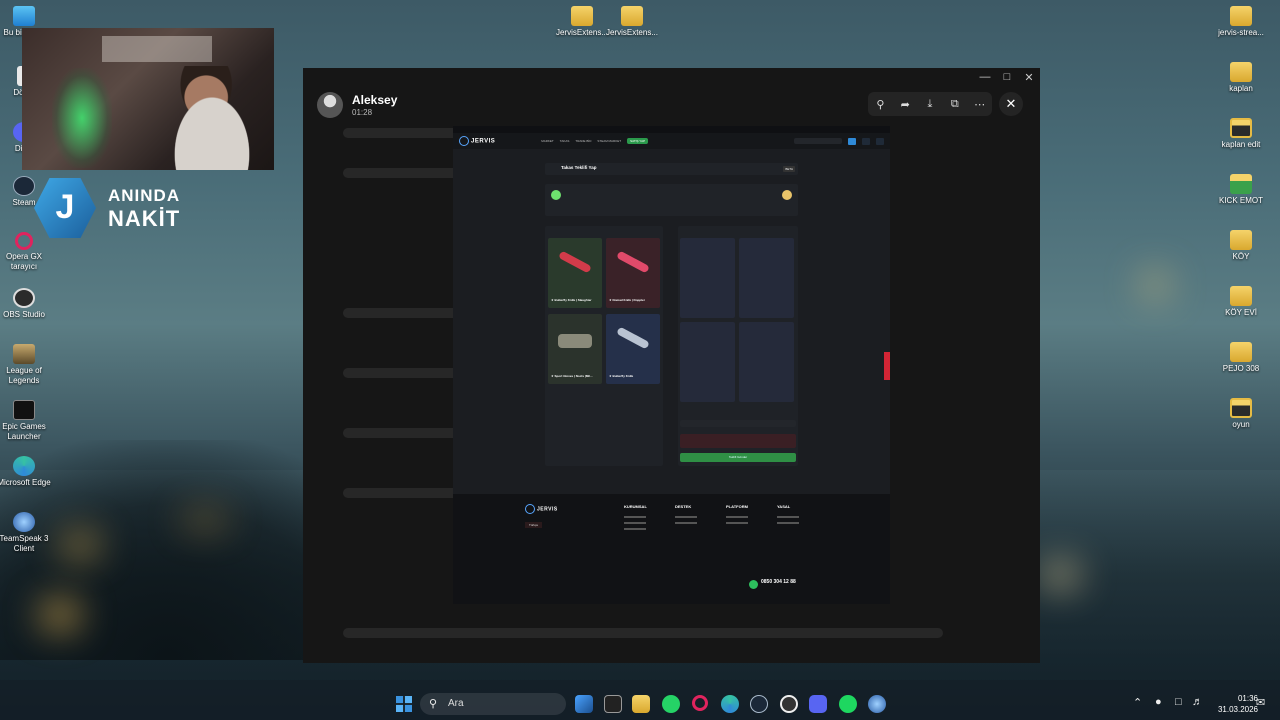 This screenshot has width=1280, height=720. Describe the element at coordinates (493, 704) in the screenshot. I see `taskbar-search: ⚲ Ara` at that location.